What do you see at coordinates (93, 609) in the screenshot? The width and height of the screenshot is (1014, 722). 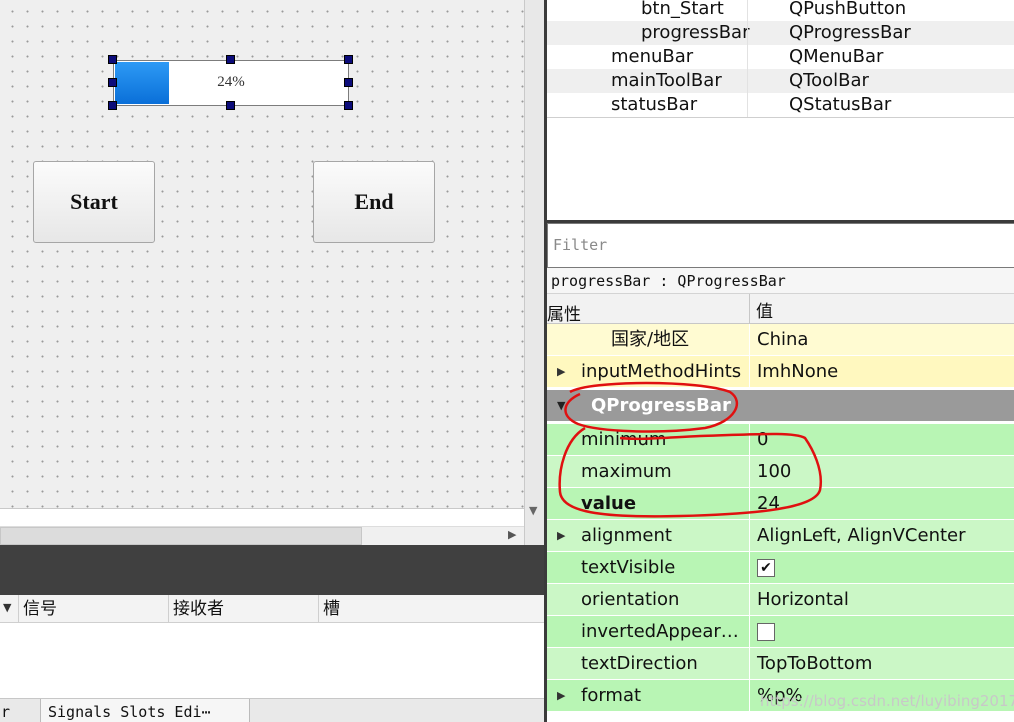 I see `column-signal: 信号` at bounding box center [93, 609].